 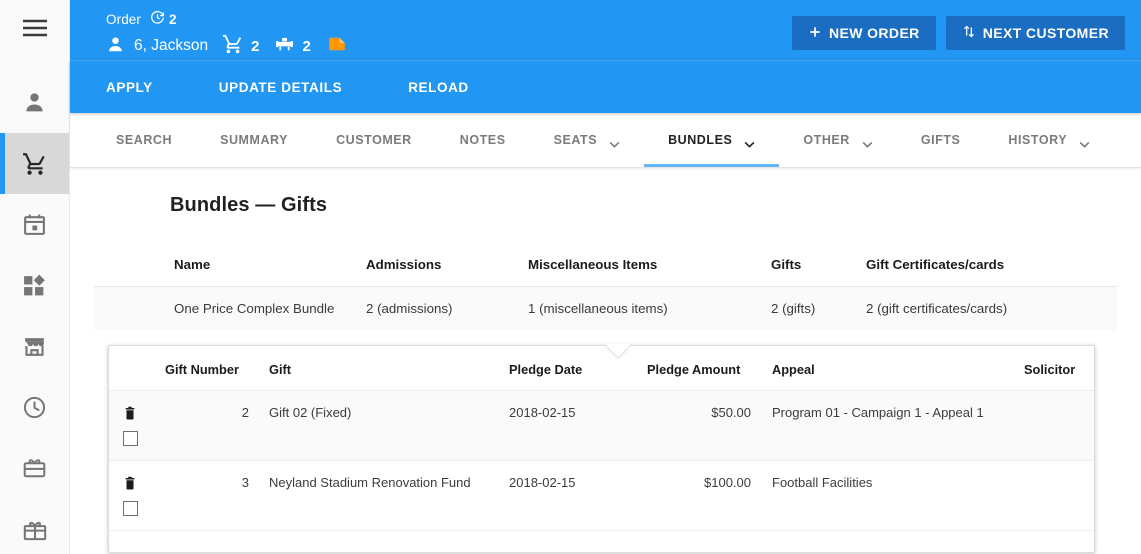 I want to click on tab-label: NOTES, so click(x=482, y=140).